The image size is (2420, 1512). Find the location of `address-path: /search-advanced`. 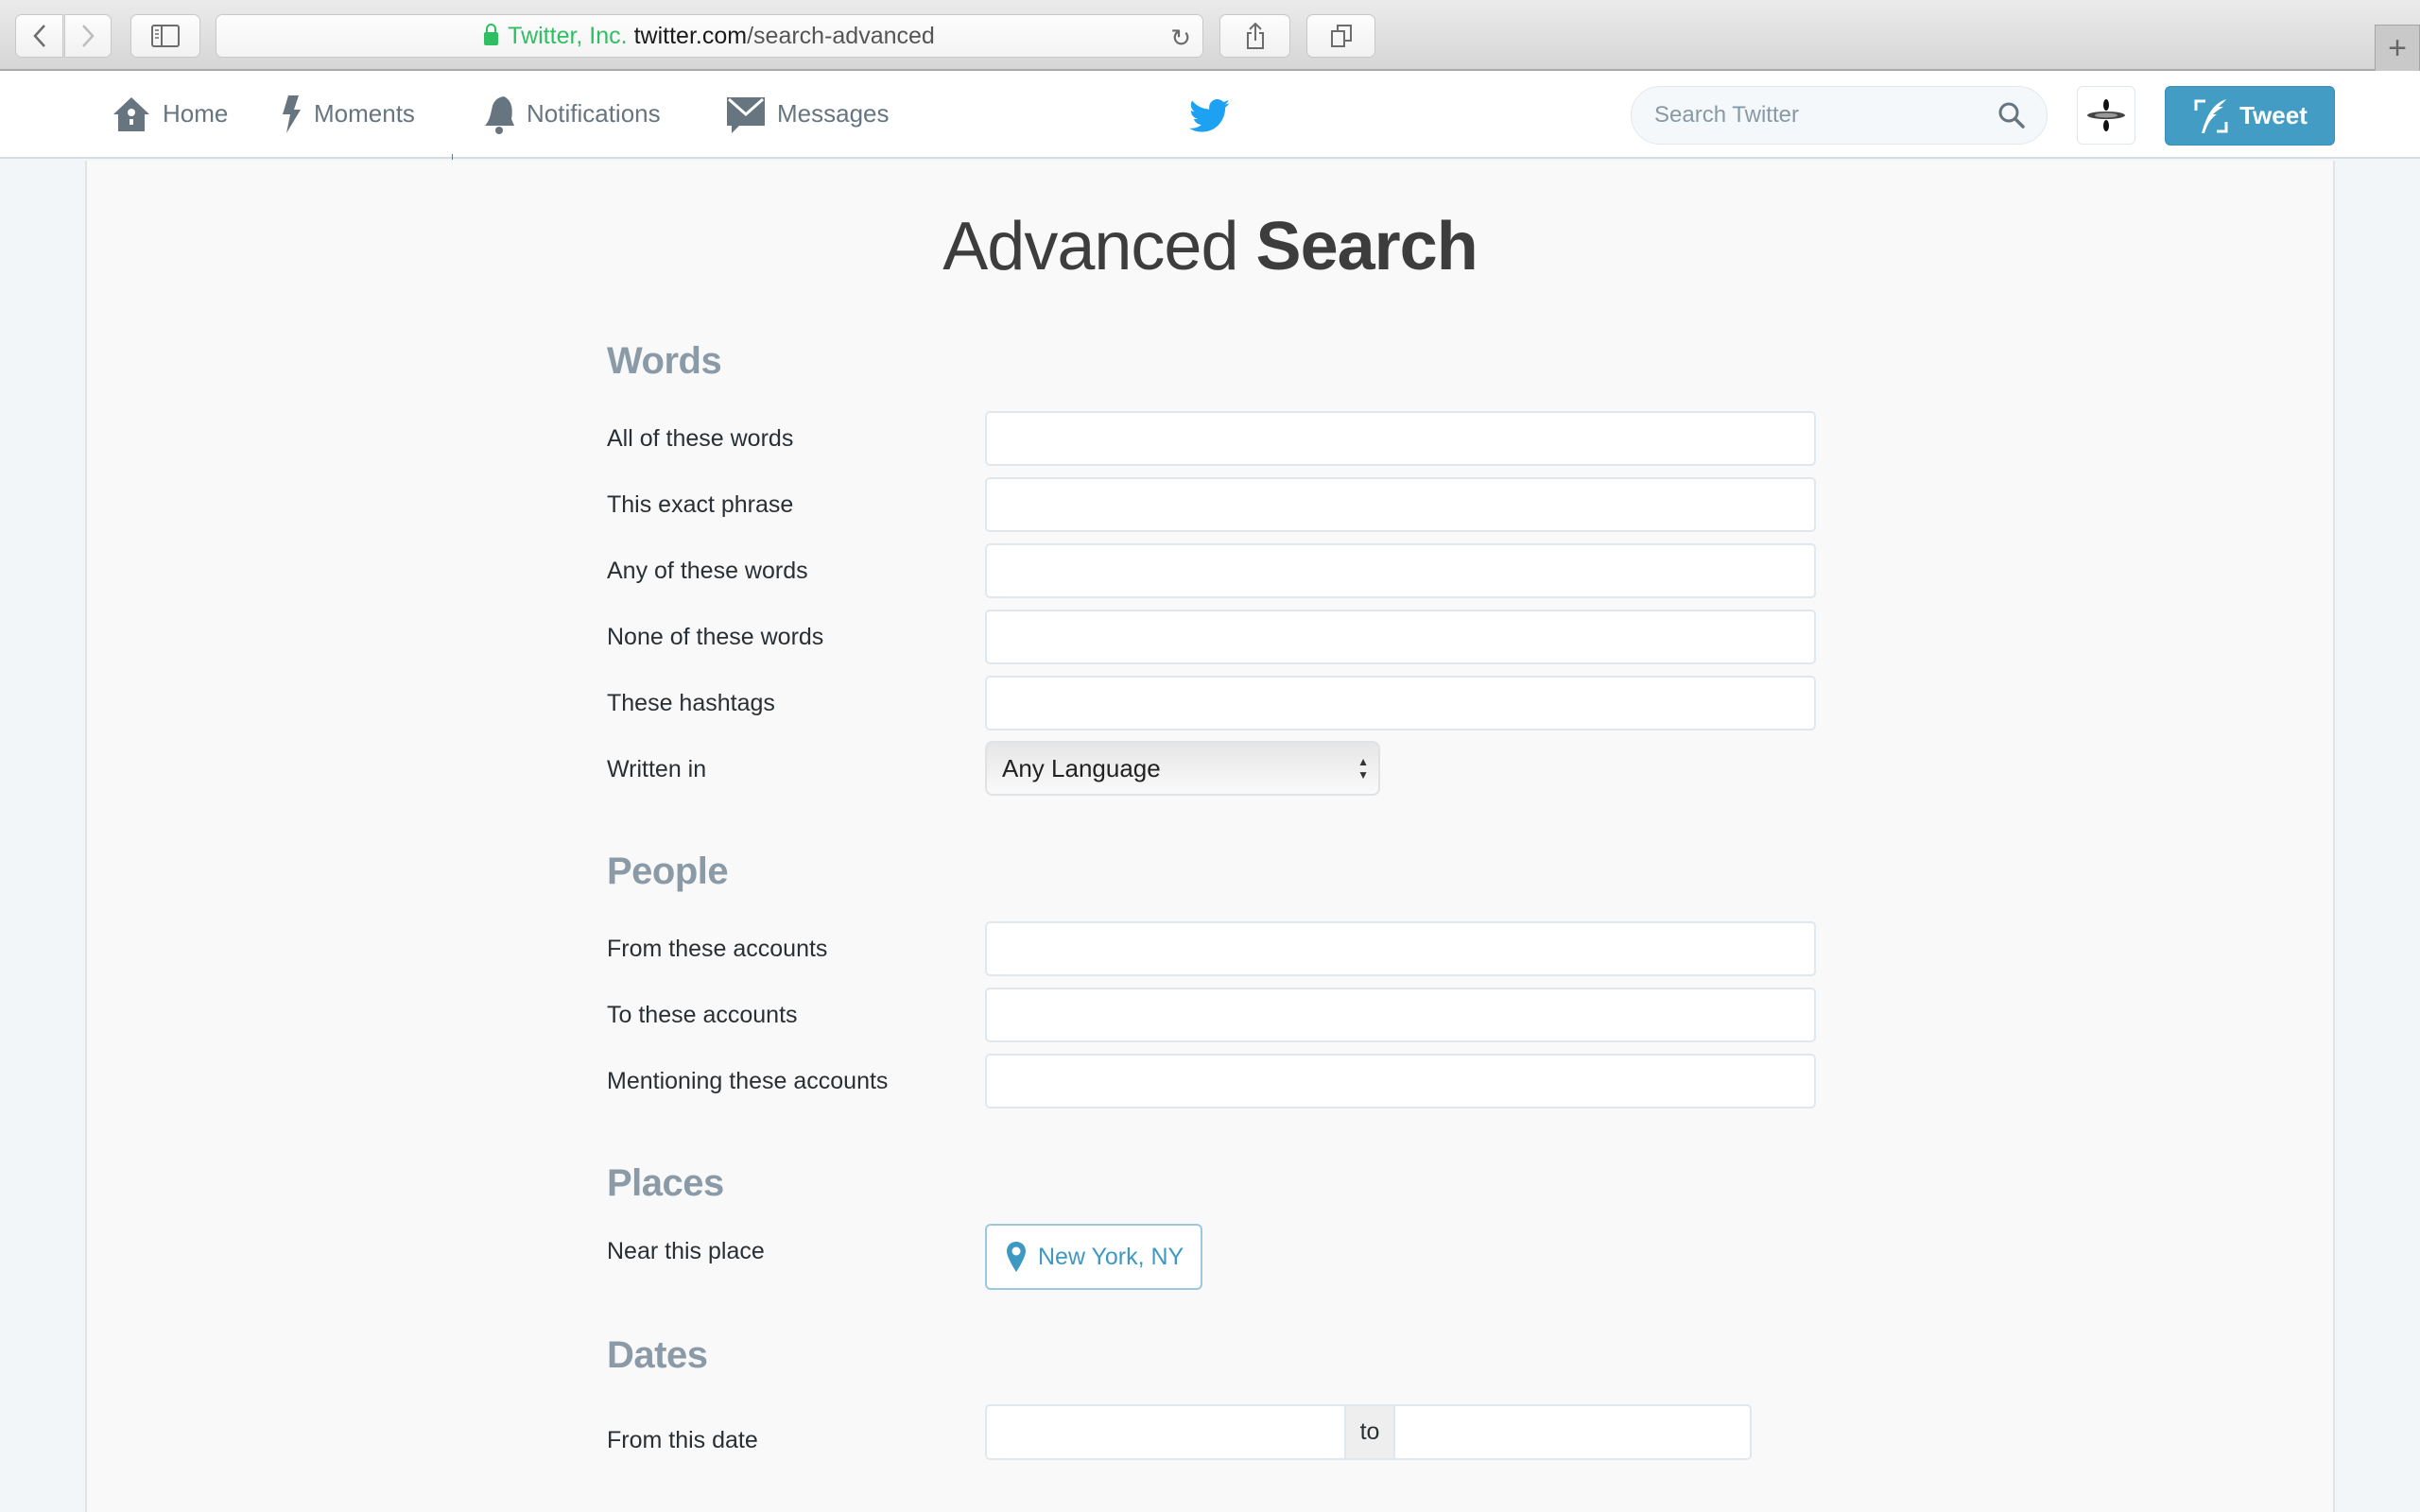

address-path: /search-advanced is located at coordinates (841, 35).